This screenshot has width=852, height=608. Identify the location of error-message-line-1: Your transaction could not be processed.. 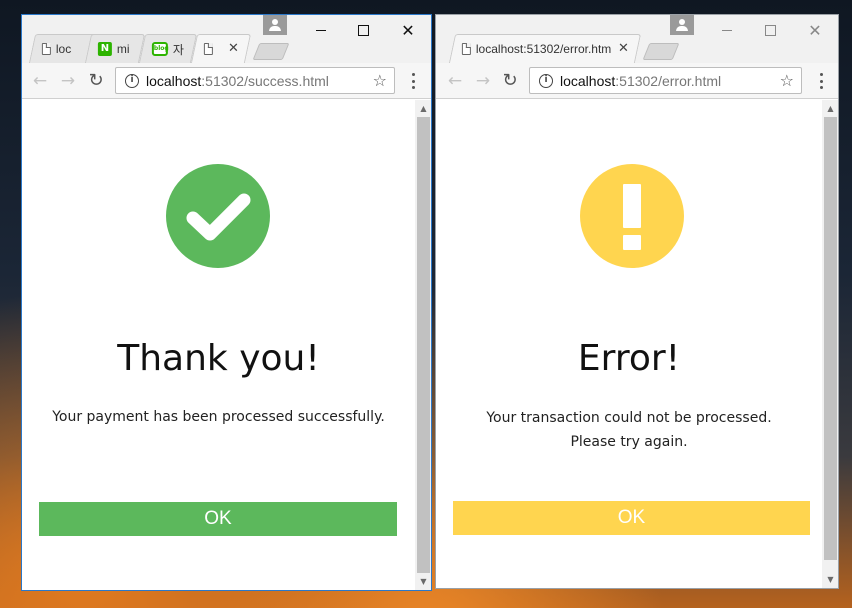
(629, 418).